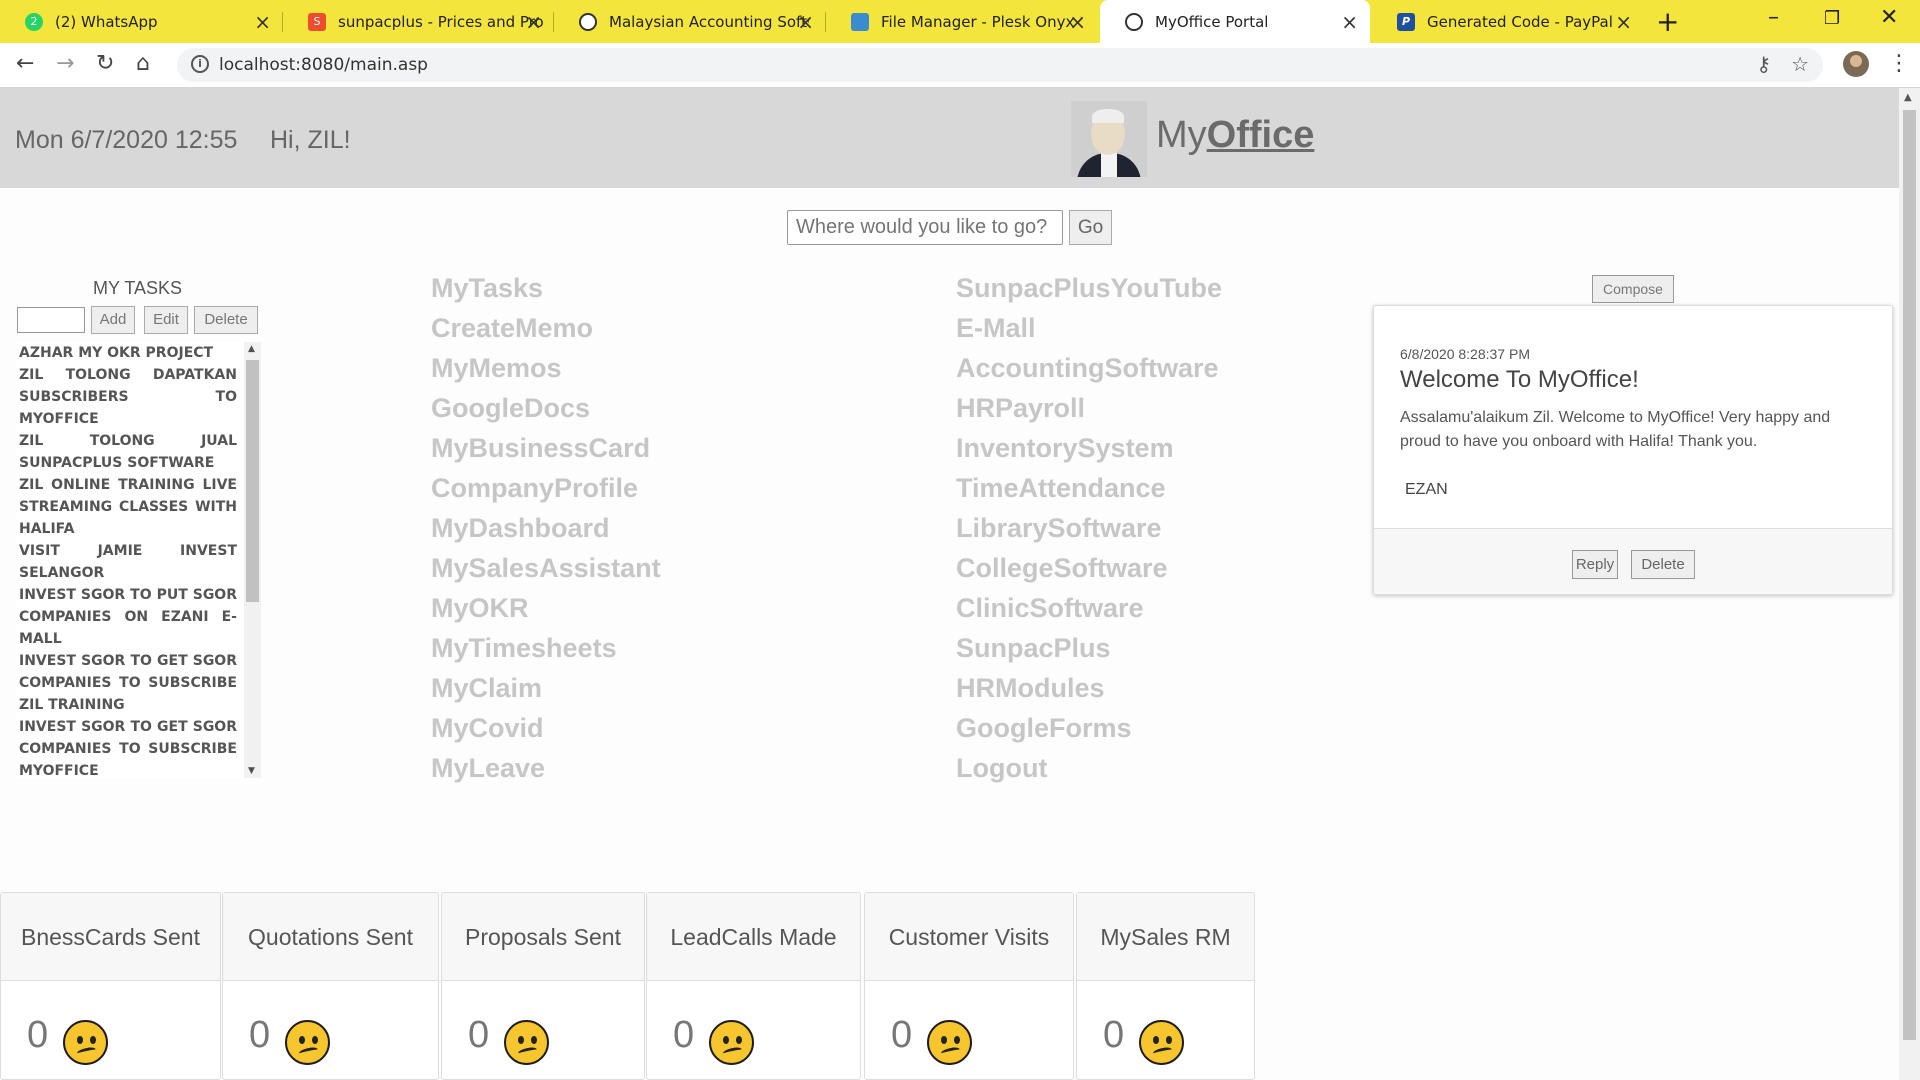 This screenshot has width=1920, height=1080. What do you see at coordinates (110, 937) in the screenshot?
I see `stat-label: BnessCards Sent` at bounding box center [110, 937].